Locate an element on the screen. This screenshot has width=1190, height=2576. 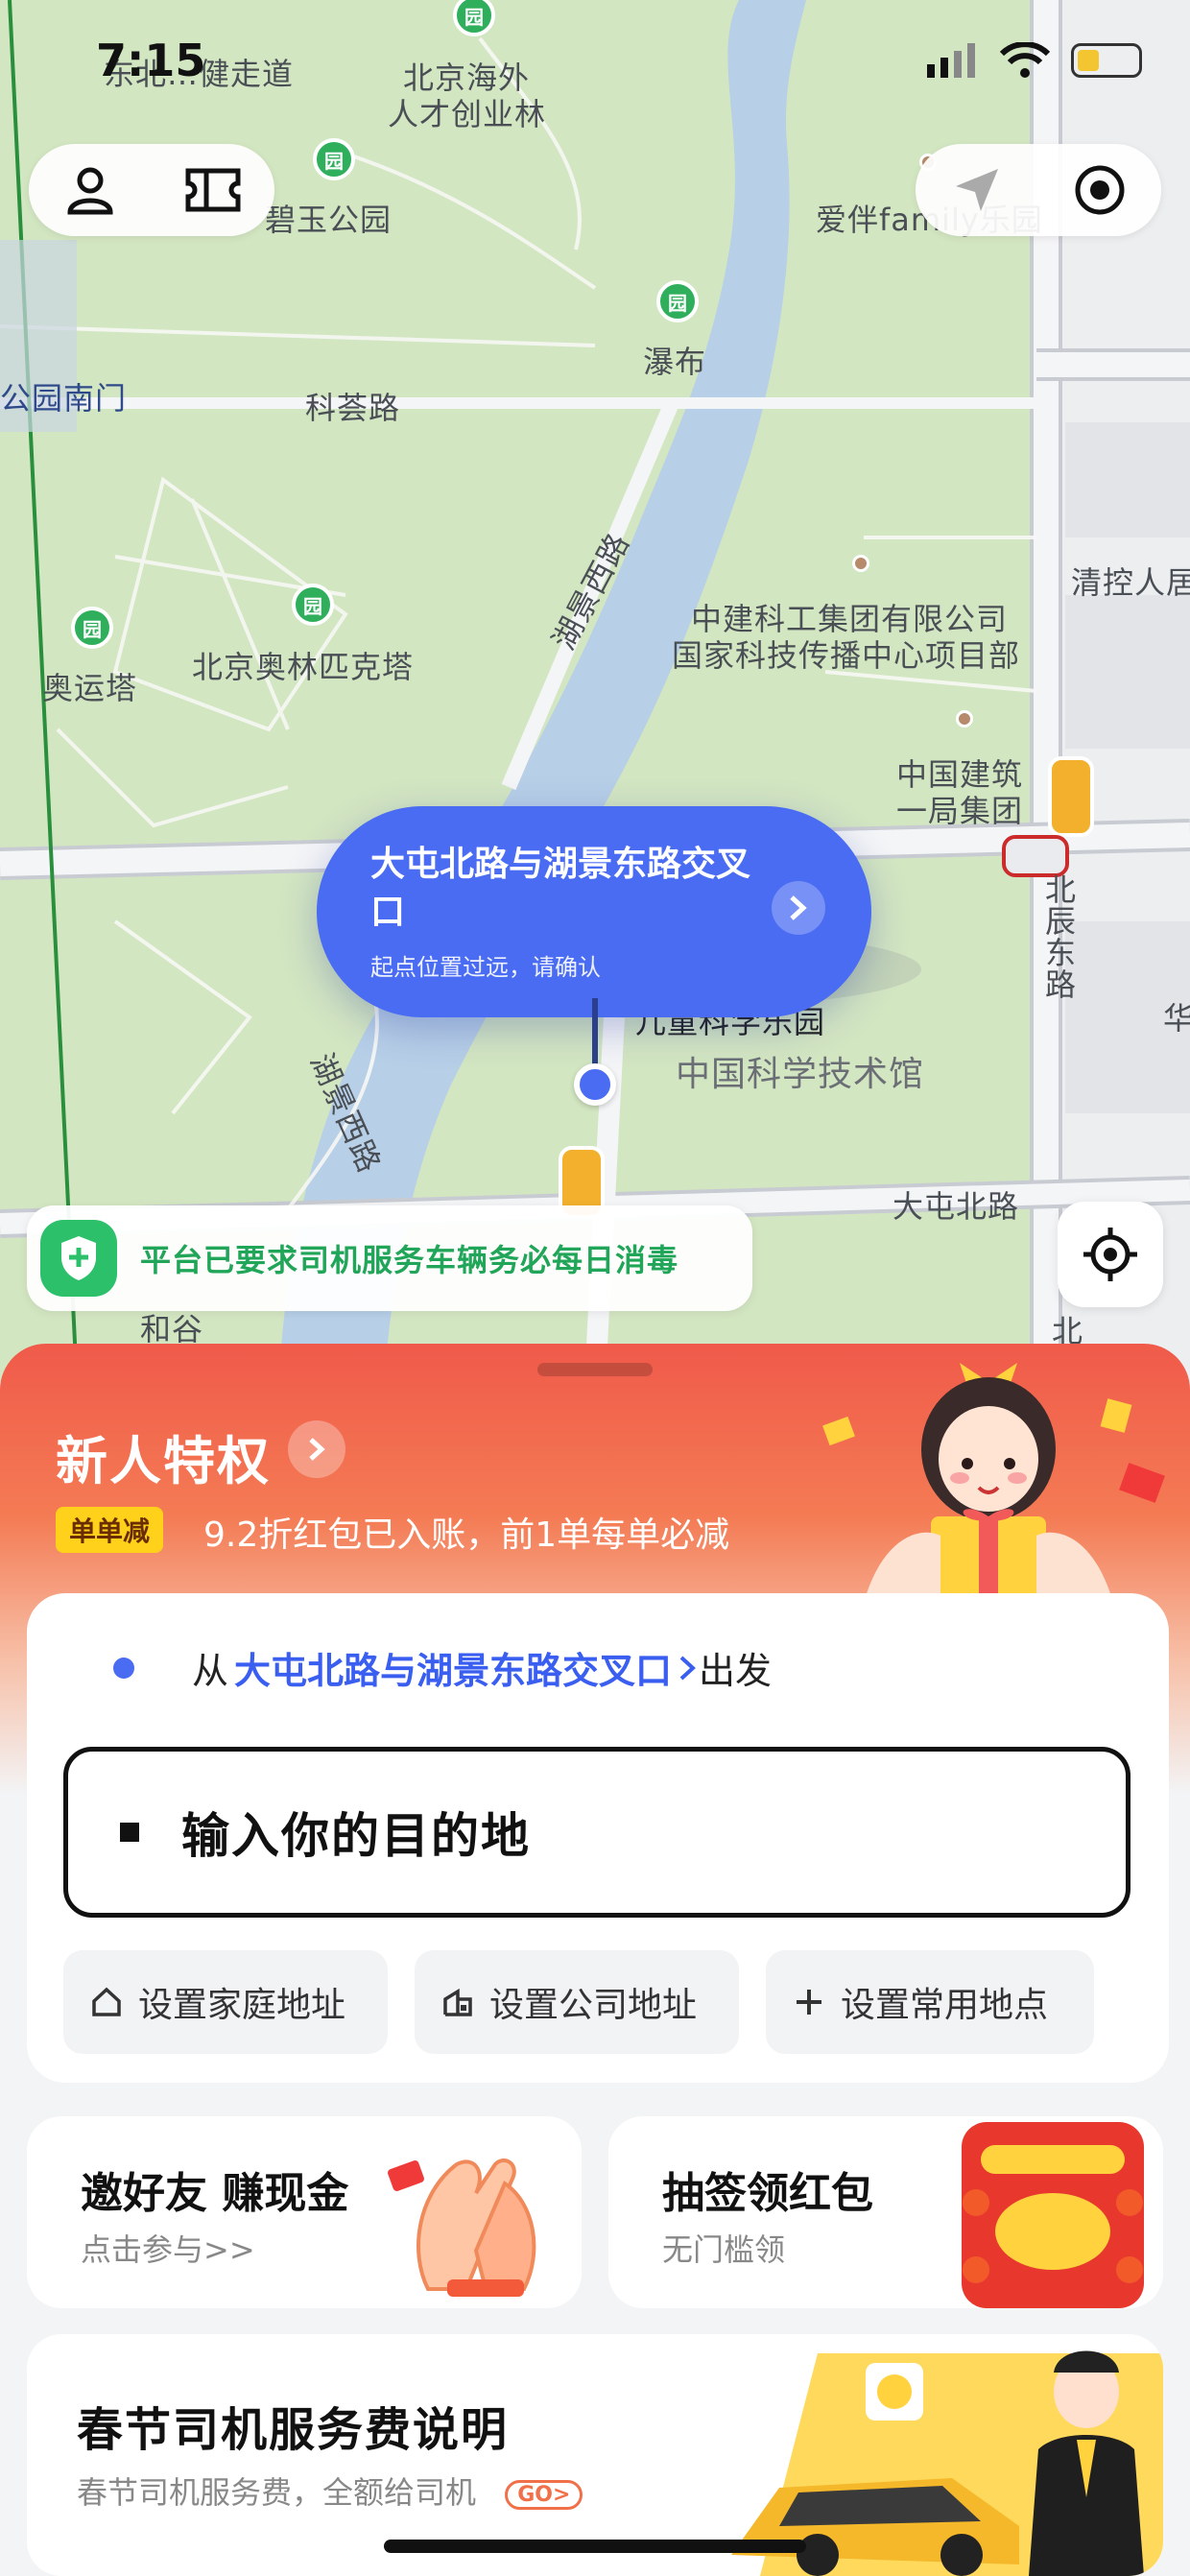
profile-icon is located at coordinates (91, 190).